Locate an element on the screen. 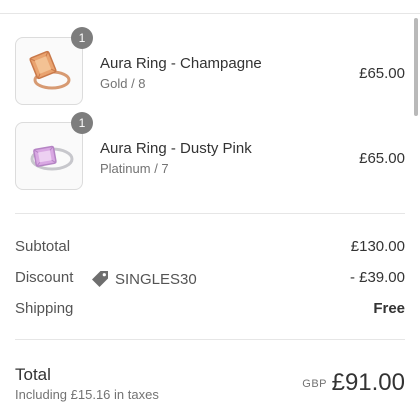 The height and width of the screenshot is (420, 420). discount-code-tag: SINGLES30 is located at coordinates (143, 279).